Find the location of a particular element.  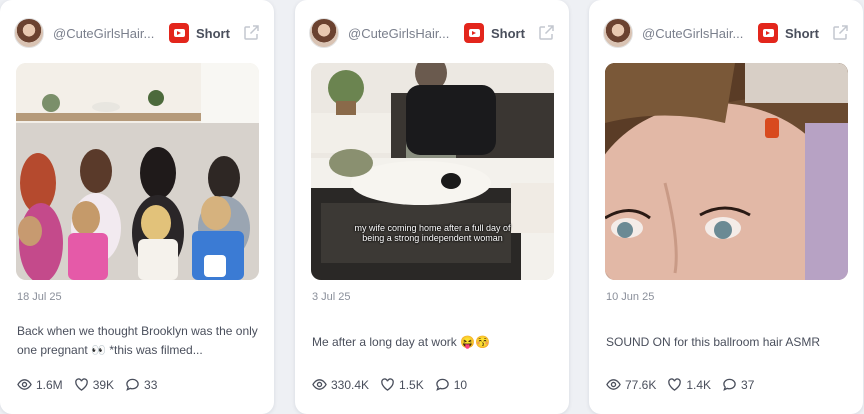

video-description: Me after a long day at work 😝😚 is located at coordinates (401, 342).